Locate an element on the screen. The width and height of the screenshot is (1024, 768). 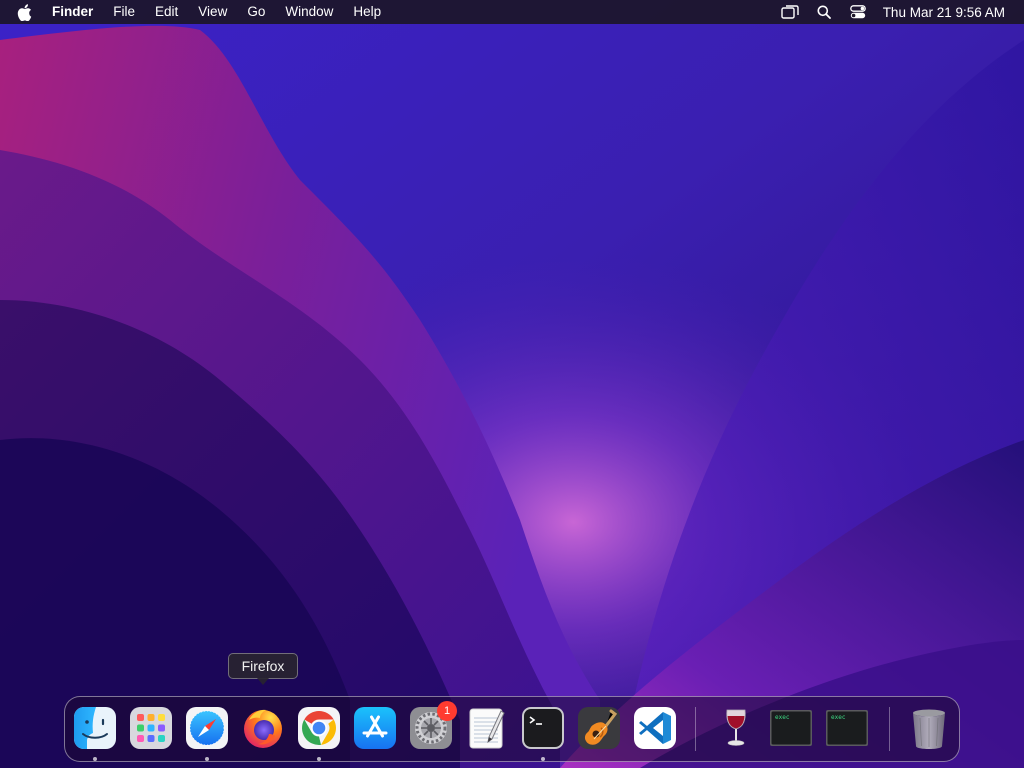
wine-icon is located at coordinates (736, 727).